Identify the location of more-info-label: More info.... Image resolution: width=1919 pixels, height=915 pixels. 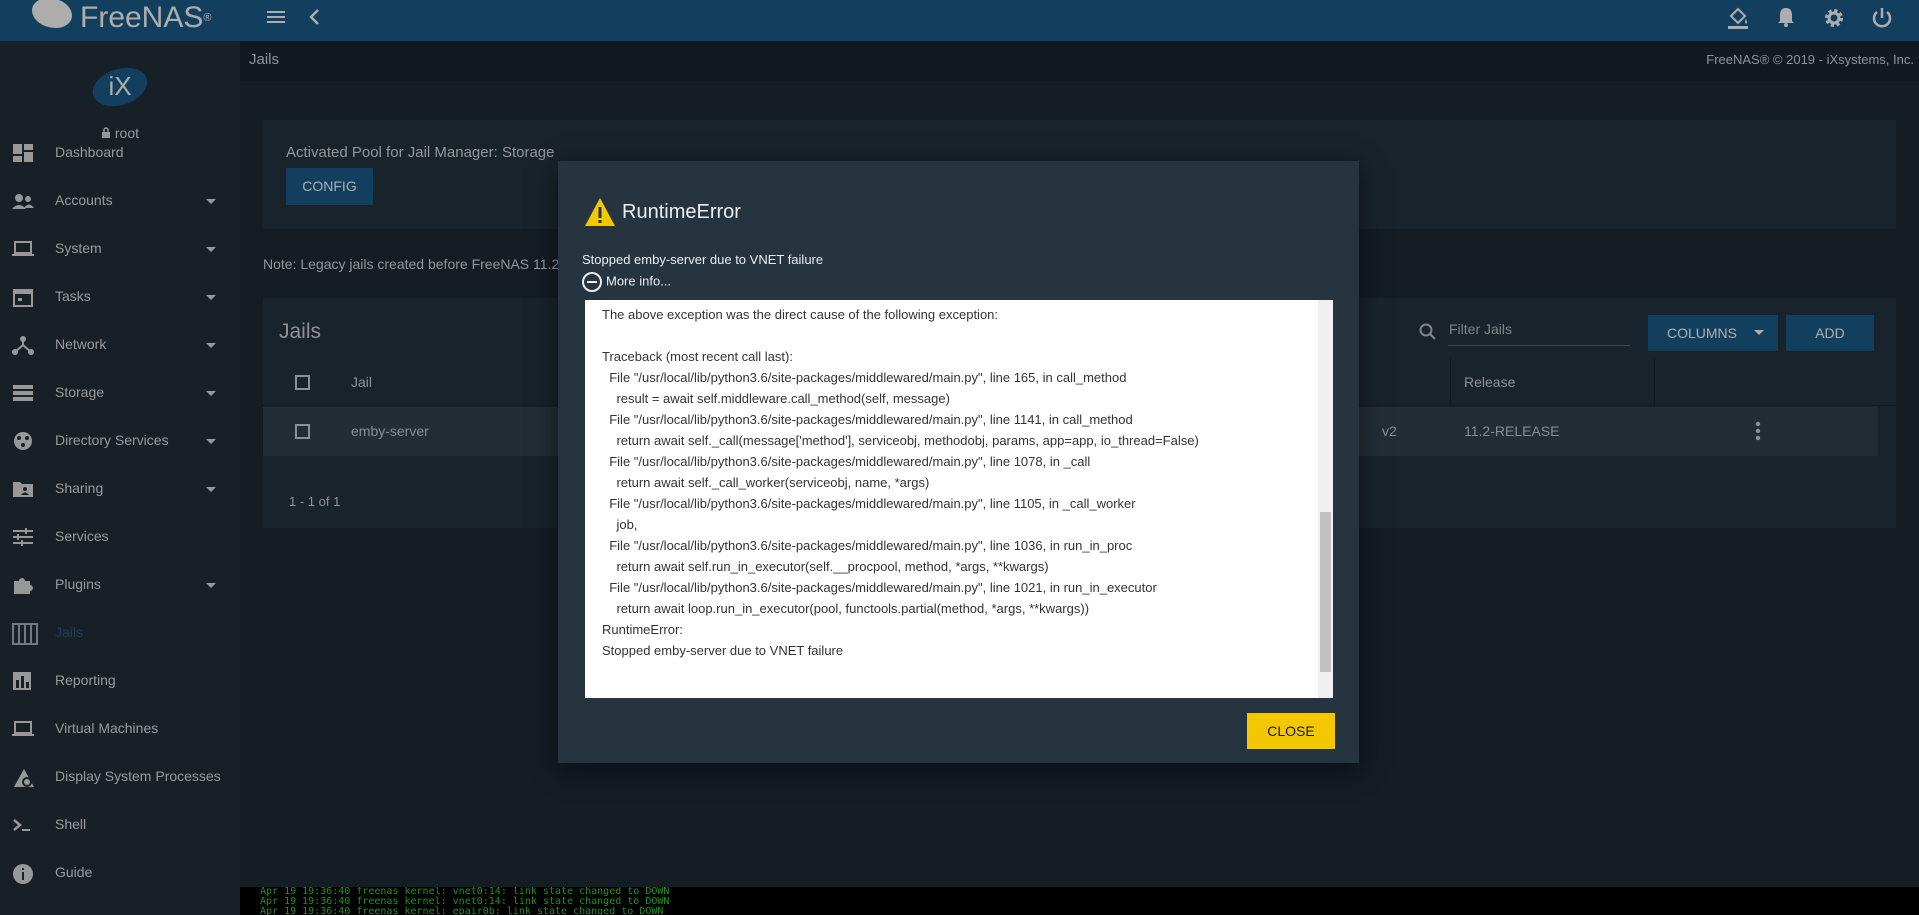
(639, 281).